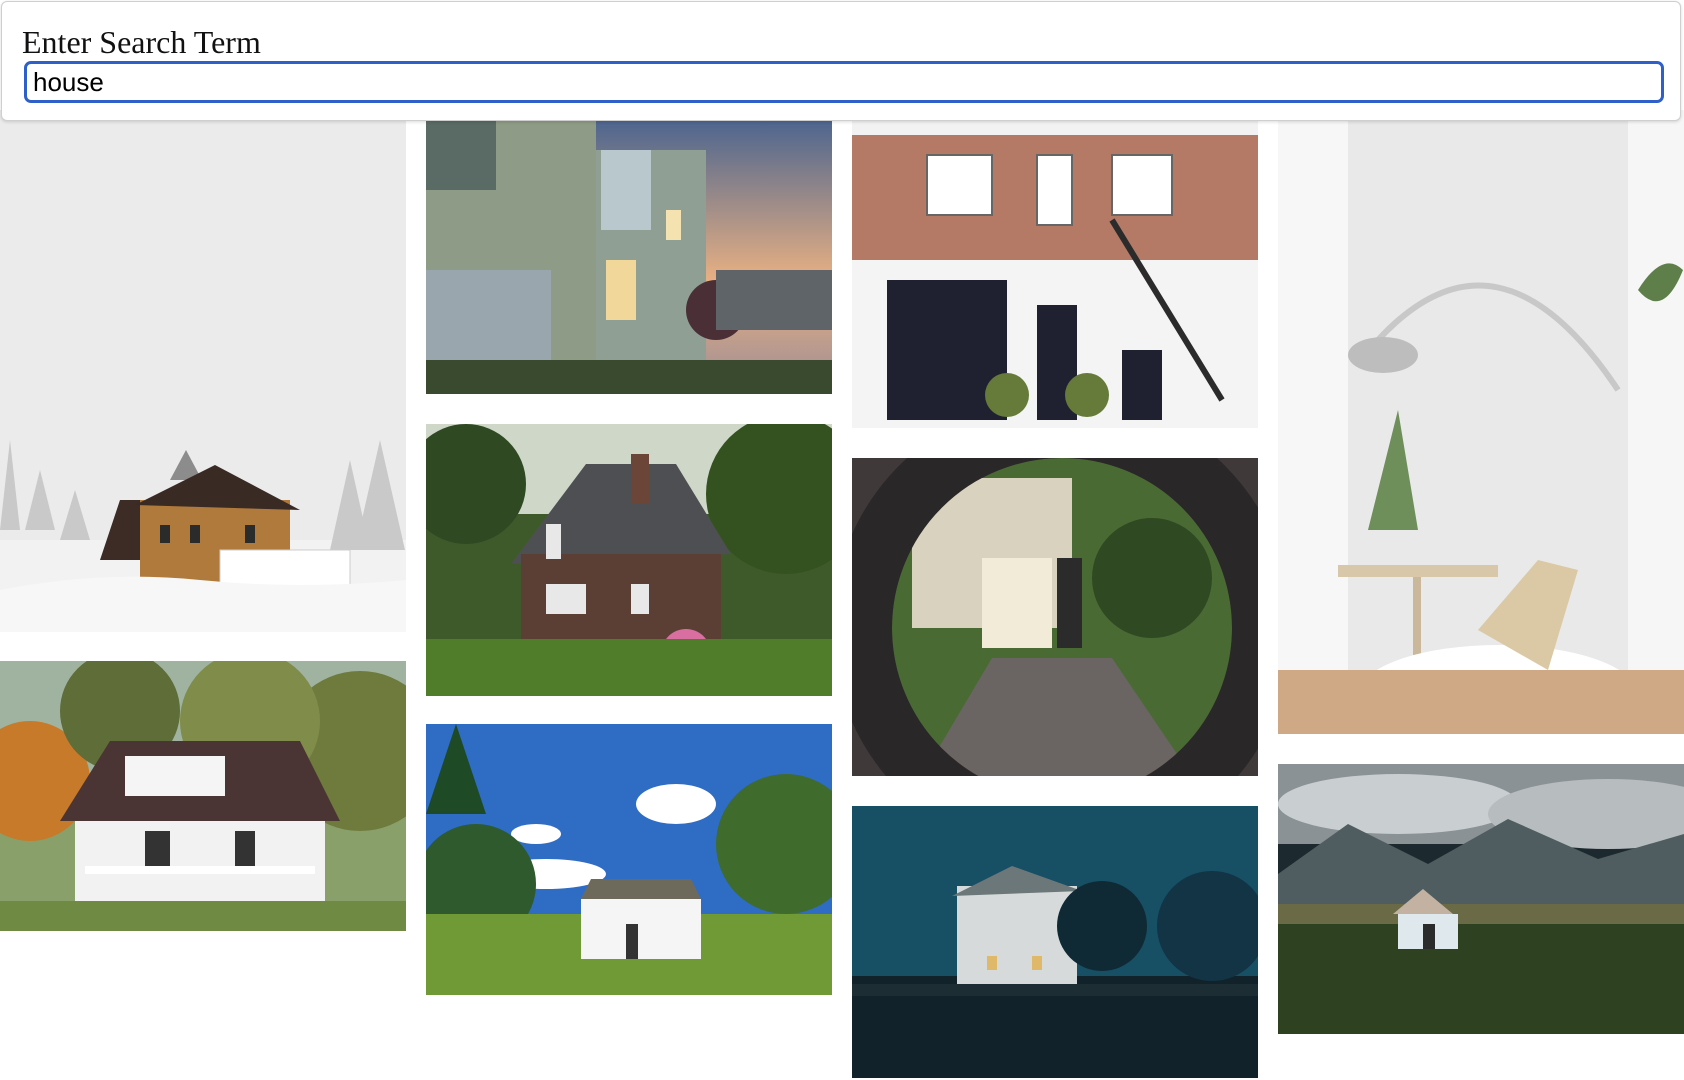  What do you see at coordinates (203, 796) in the screenshot?
I see `white-house-with-porch-photo` at bounding box center [203, 796].